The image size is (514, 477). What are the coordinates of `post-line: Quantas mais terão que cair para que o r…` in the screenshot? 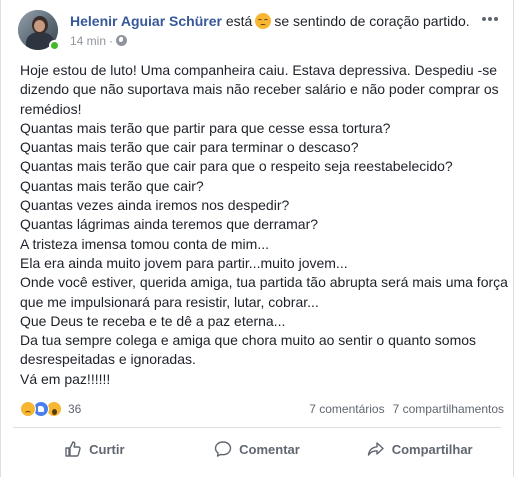 It's located at (236, 166).